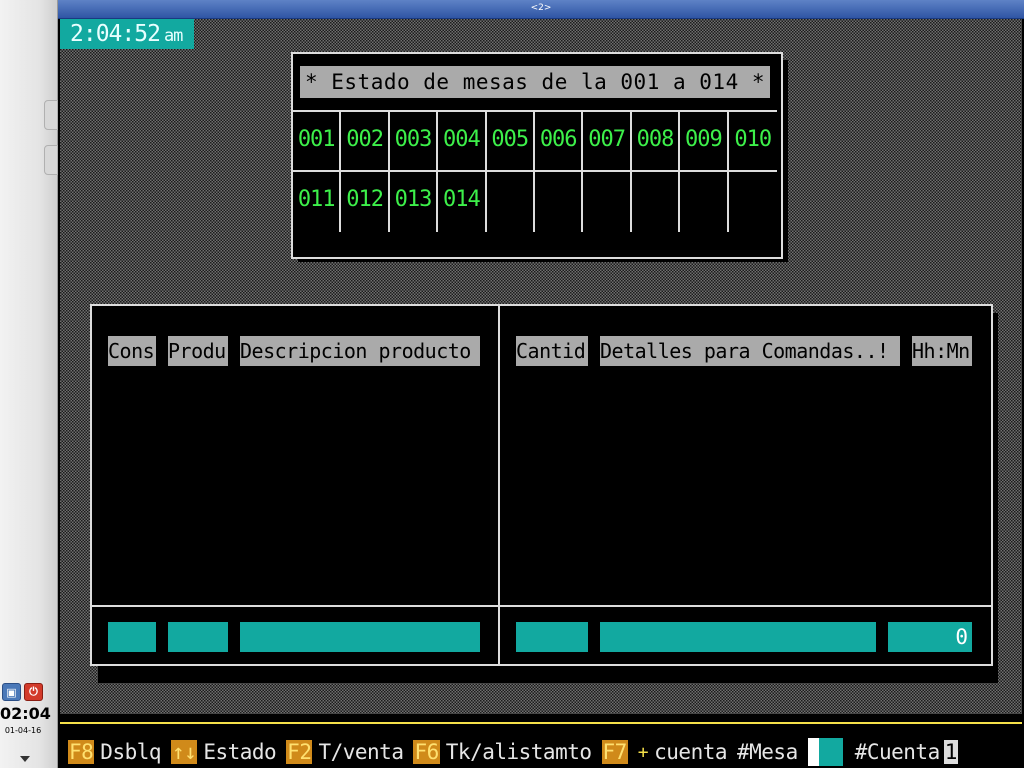 The width and height of the screenshot is (1024, 768). Describe the element at coordinates (317, 202) in the screenshot. I see `mesa-cell: 011` at that location.